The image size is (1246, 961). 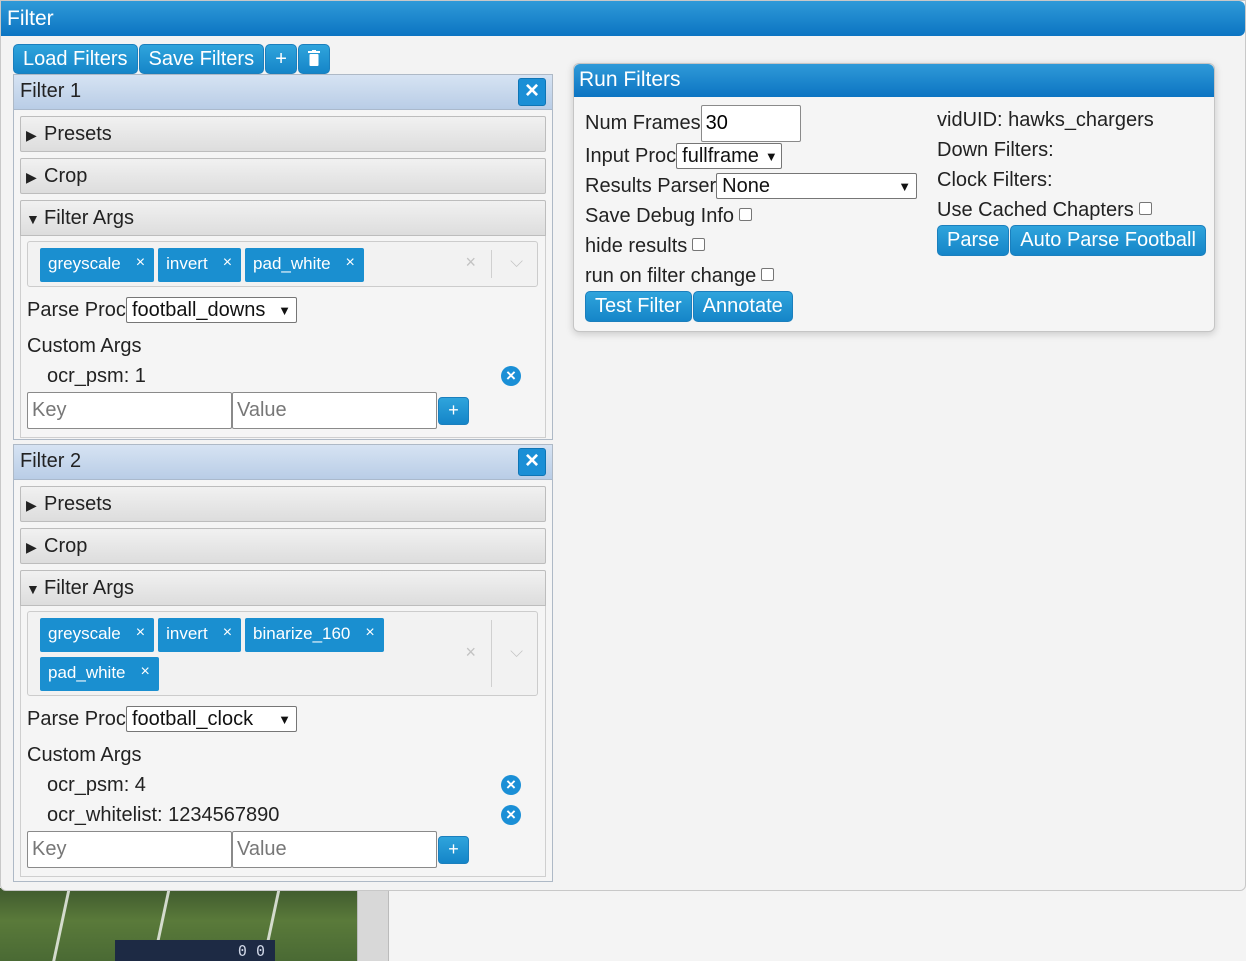 I want to click on results-parser-row: Results Parser None ▼, so click(x=751, y=186).